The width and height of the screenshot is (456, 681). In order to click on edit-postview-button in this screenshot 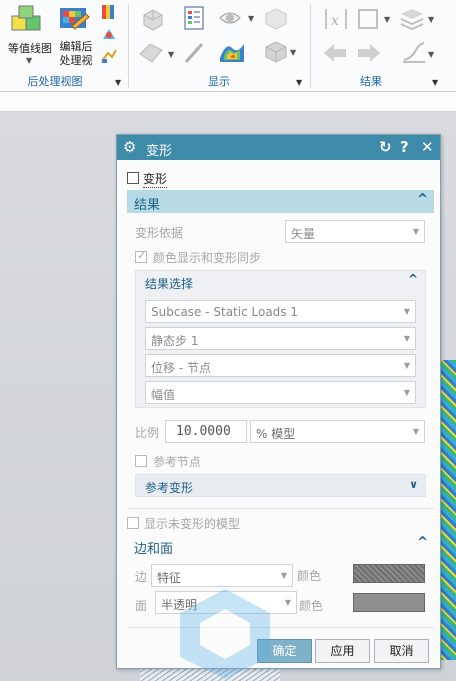, I will do `click(75, 21)`.